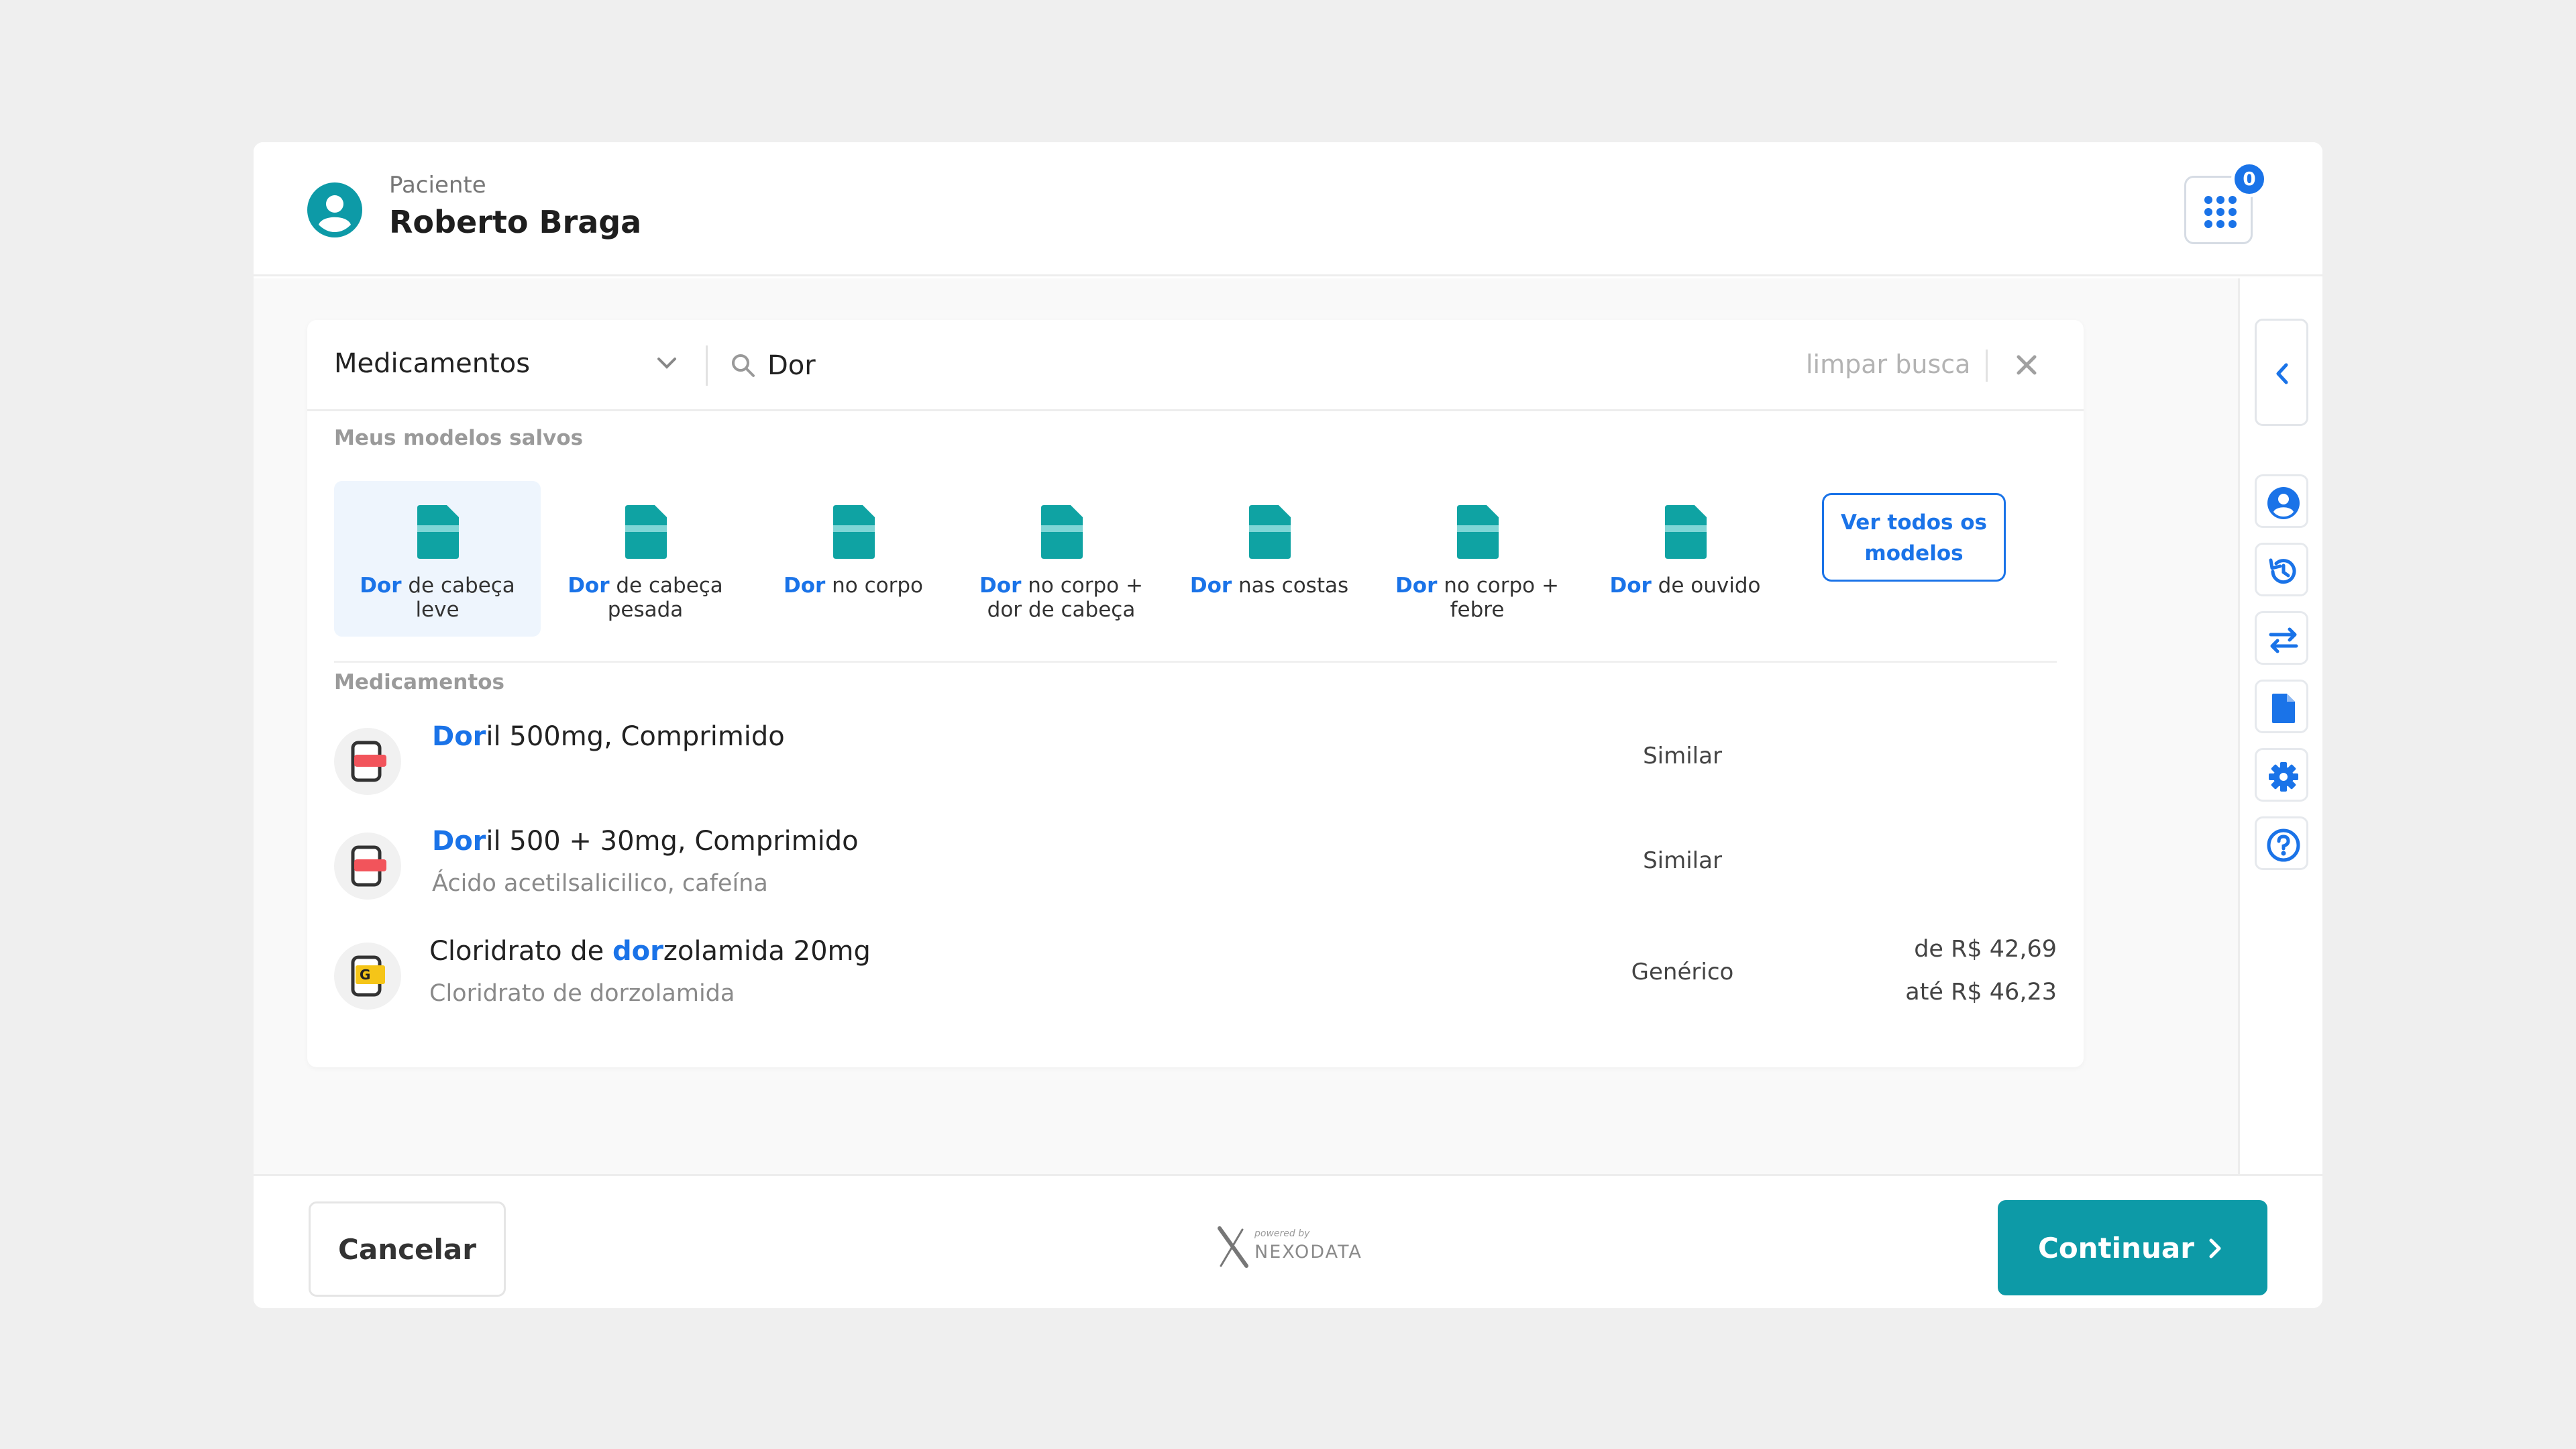 The height and width of the screenshot is (1449, 2576). What do you see at coordinates (1706, 586) in the screenshot?
I see `template-line1: de ouvido` at bounding box center [1706, 586].